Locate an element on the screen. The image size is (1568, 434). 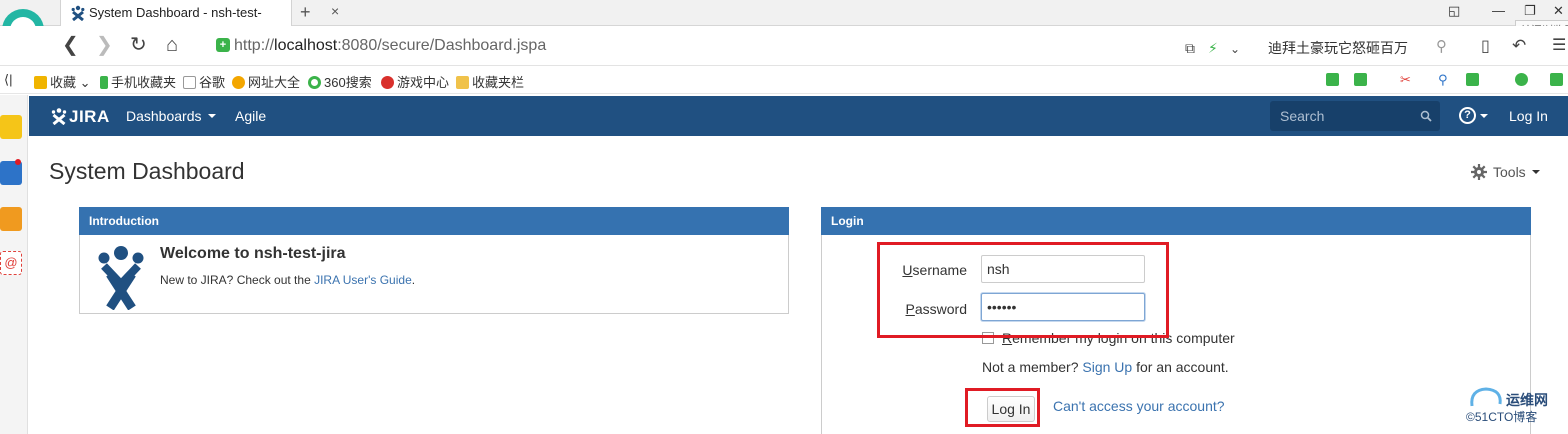
bookmark-item: 网址大全 is located at coordinates (266, 81).